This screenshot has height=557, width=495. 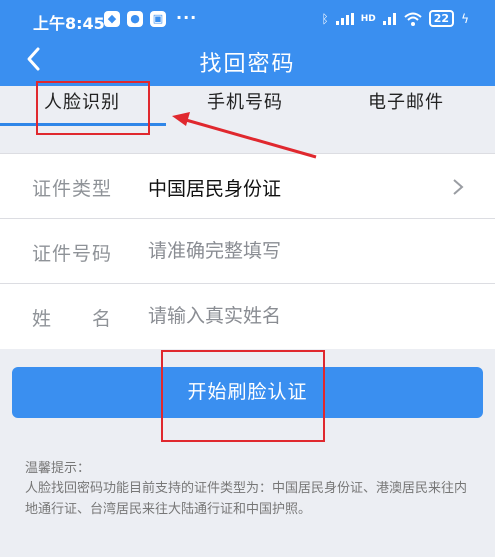 What do you see at coordinates (441, 18) in the screenshot?
I see `battery-icon: 22` at bounding box center [441, 18].